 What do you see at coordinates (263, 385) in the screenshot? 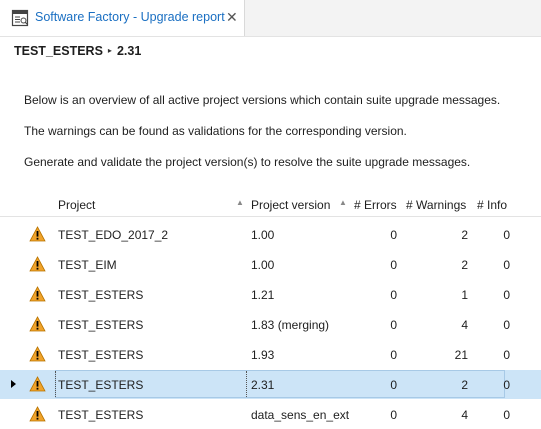
I see `cell-version: 2.31` at bounding box center [263, 385].